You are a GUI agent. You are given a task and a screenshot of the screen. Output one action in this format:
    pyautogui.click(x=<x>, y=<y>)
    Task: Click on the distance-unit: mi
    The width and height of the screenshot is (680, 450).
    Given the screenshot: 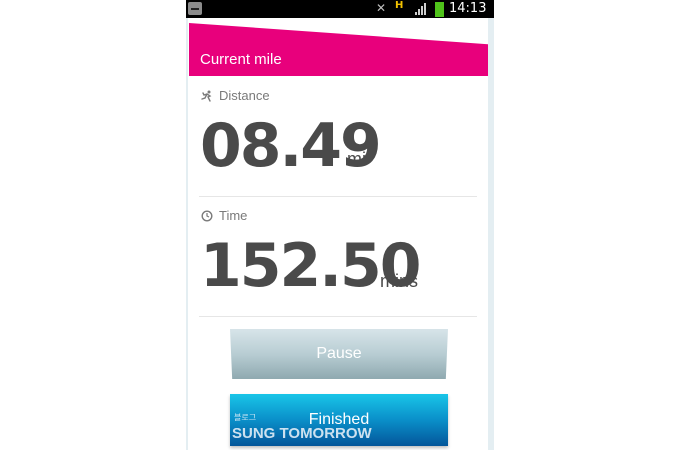 What is the action you would take?
    pyautogui.click(x=356, y=159)
    